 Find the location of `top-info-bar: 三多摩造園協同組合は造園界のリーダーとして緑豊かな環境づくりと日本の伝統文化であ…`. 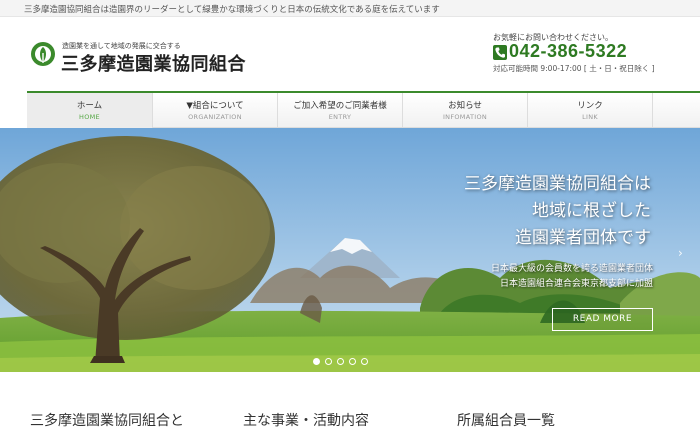

top-info-bar: 三多摩造園協同組合は造園界のリーダーとして緑豊かな環境づくりと日本の伝統文化であ… is located at coordinates (350, 8).